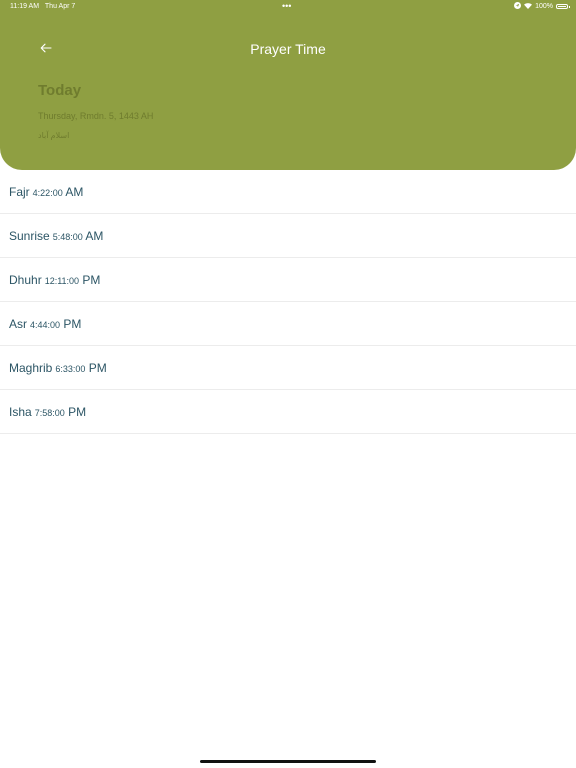 This screenshot has height=768, width=576. What do you see at coordinates (54, 135) in the screenshot?
I see `location-arabic: اسلام آباد` at bounding box center [54, 135].